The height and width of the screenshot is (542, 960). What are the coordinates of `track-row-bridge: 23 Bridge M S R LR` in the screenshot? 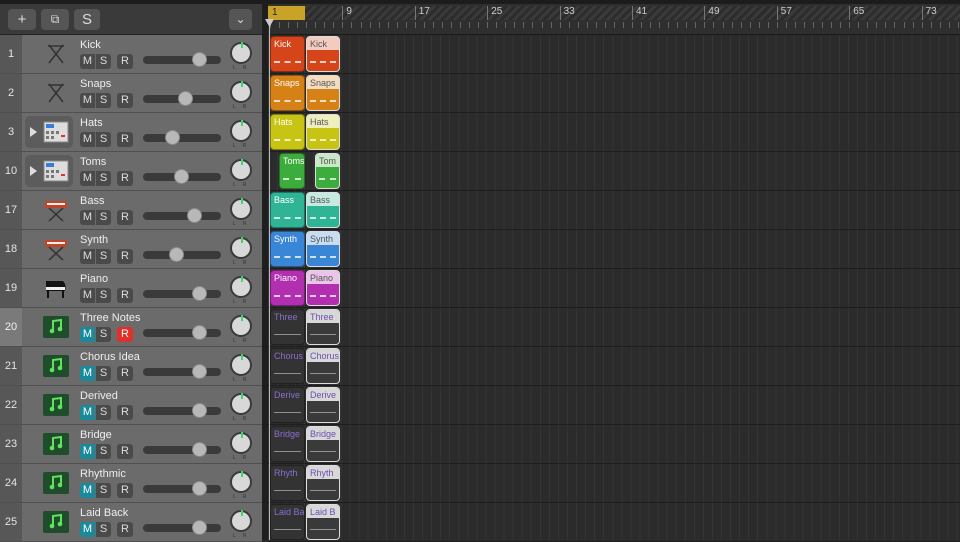 It's located at (131, 444).